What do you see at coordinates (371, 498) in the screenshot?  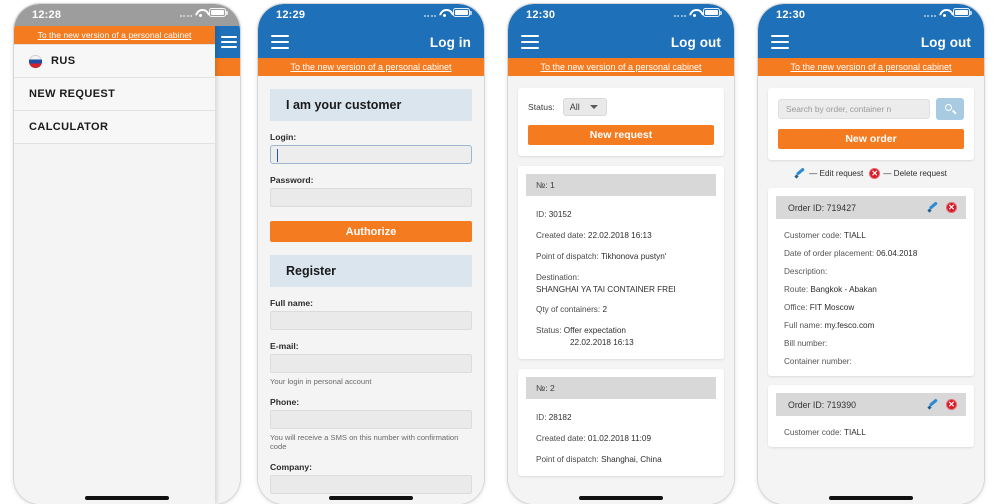 I see `home-indicator` at bounding box center [371, 498].